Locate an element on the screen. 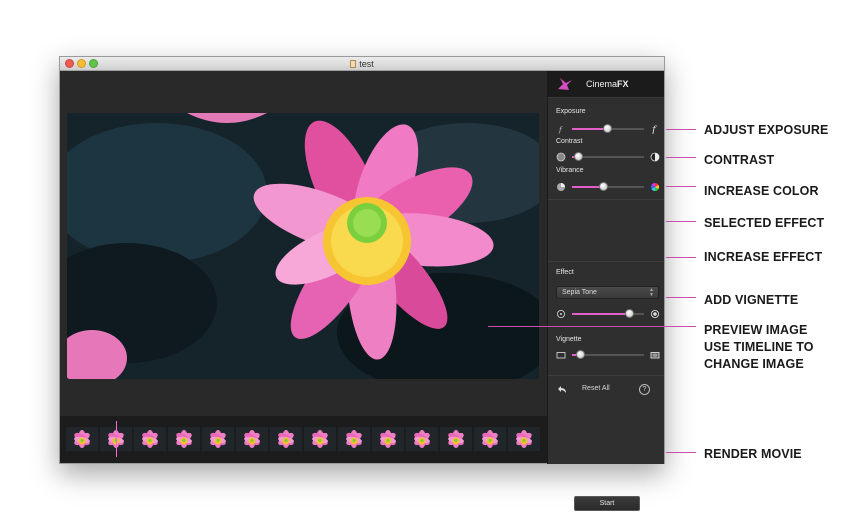 The height and width of the screenshot is (530, 860). callout-increase-color: INCREASE COLOR is located at coordinates (761, 191).